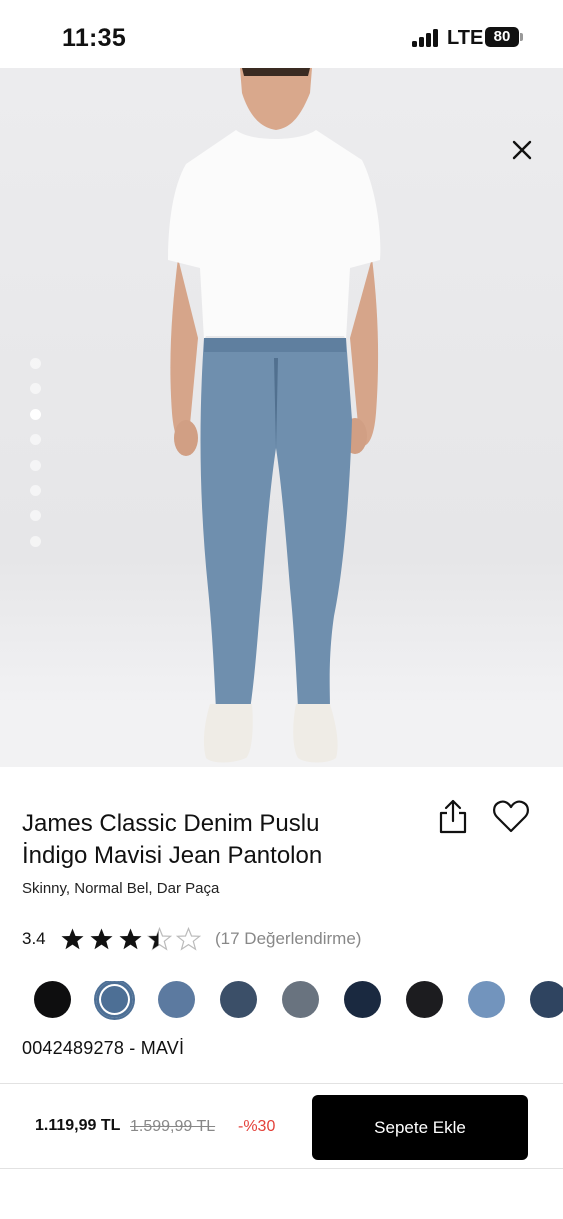  Describe the element at coordinates (34, 938) in the screenshot. I see `rating-value: 3.4` at that location.